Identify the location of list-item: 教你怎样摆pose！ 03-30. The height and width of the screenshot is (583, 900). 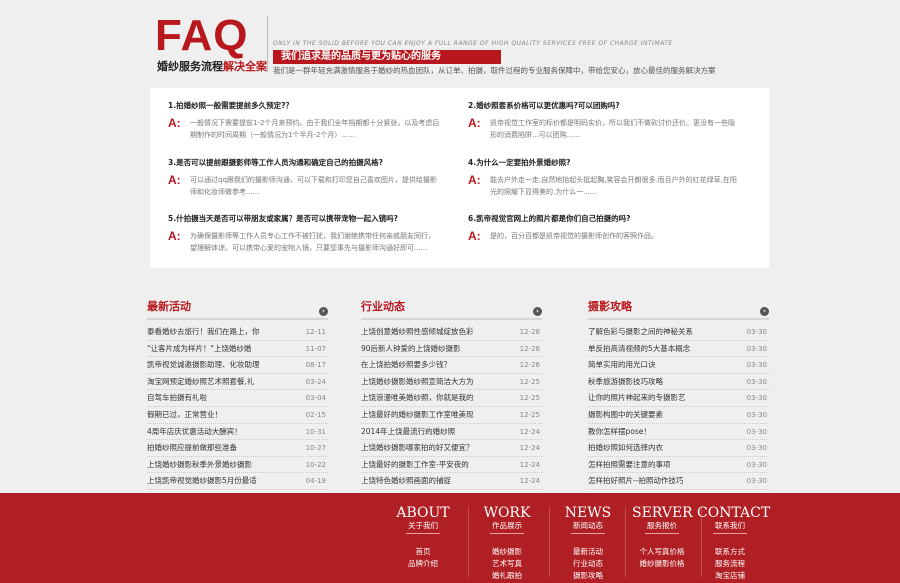
(678, 432).